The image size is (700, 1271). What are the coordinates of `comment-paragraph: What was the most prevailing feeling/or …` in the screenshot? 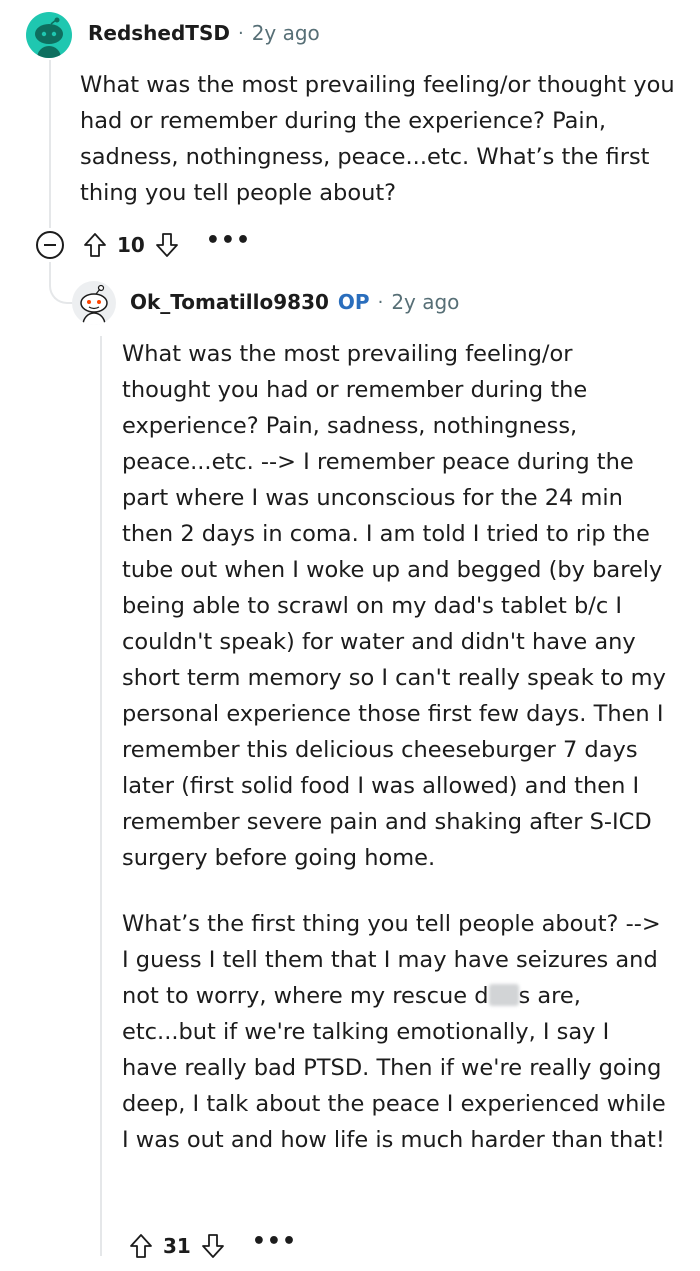 It's located at (377, 139).